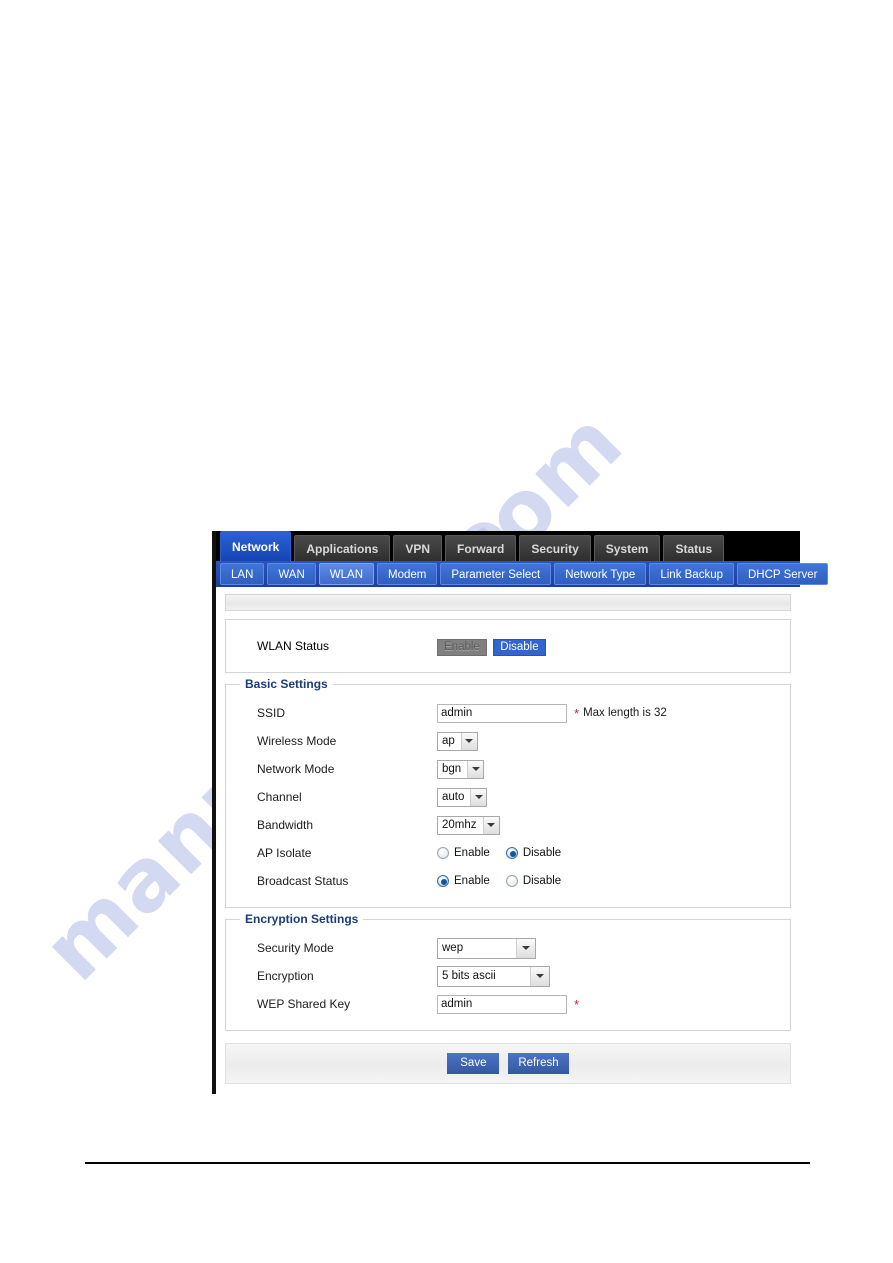  What do you see at coordinates (295, 948) in the screenshot?
I see `security-mode-label: Security Mode` at bounding box center [295, 948].